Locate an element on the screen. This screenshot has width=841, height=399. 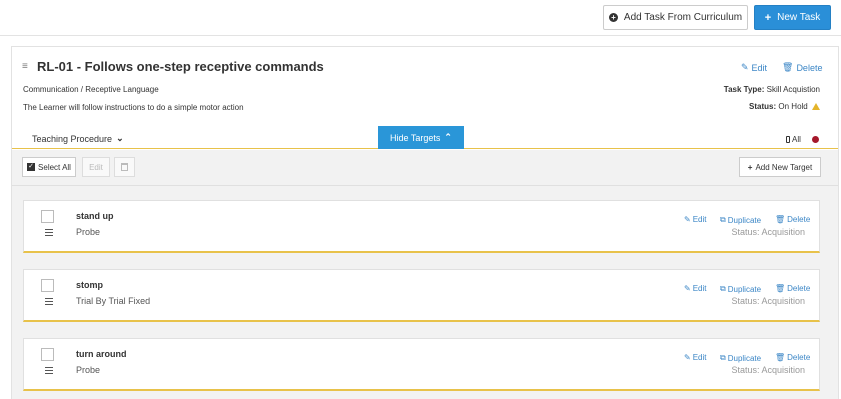
all-label: All is located at coordinates (796, 139).